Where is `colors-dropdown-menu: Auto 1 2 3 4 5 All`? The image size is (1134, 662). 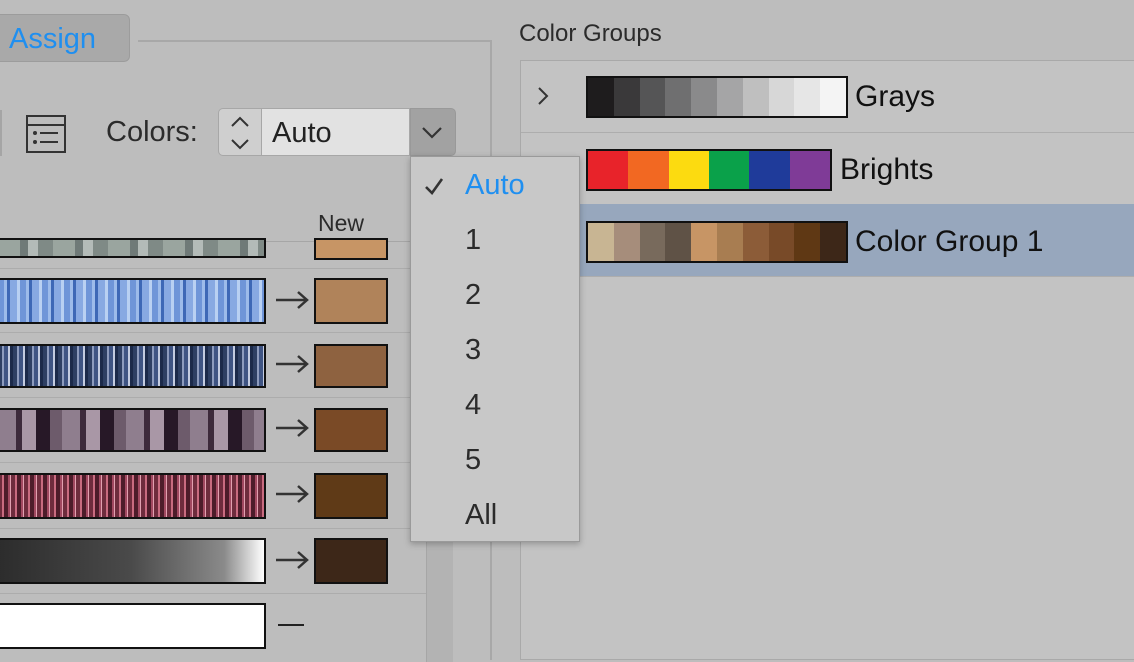
colors-dropdown-menu: Auto 1 2 3 4 5 All is located at coordinates (495, 349).